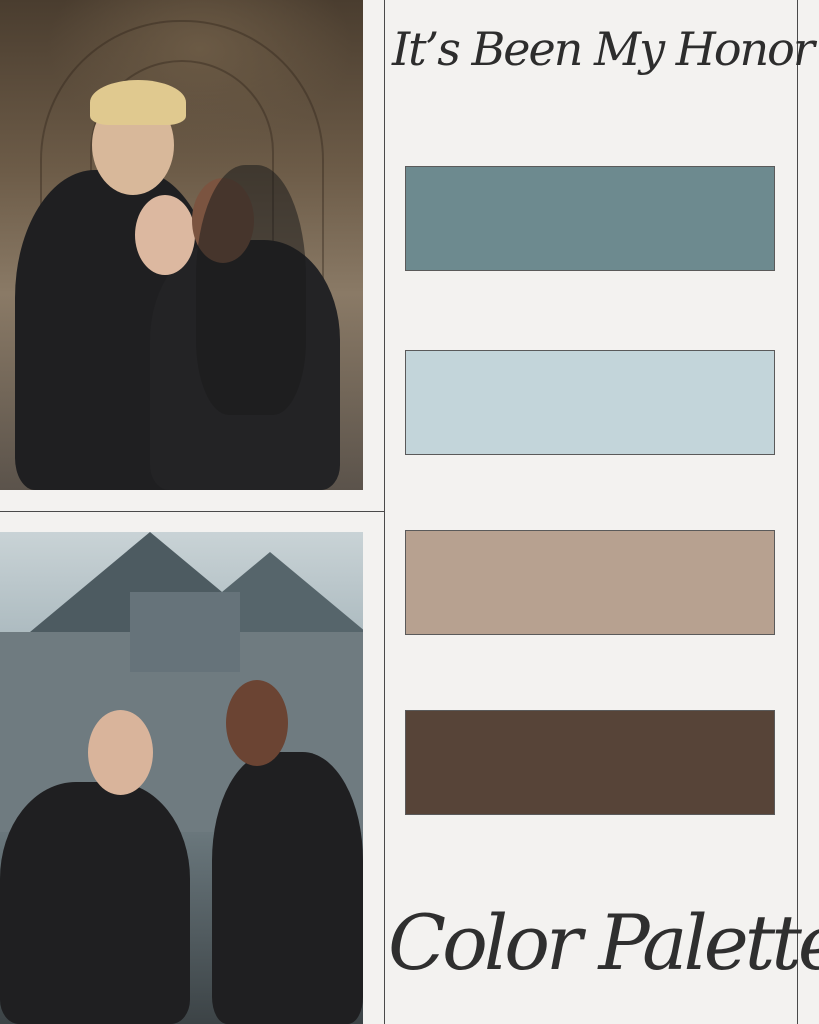  What do you see at coordinates (590, 582) in the screenshot?
I see `color-swatch-taupe` at bounding box center [590, 582].